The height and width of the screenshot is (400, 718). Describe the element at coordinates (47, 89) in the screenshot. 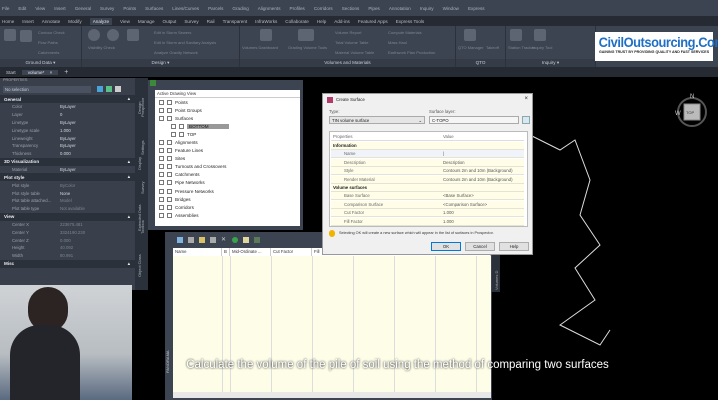

I see `selection-dropdown: No selection` at that location.